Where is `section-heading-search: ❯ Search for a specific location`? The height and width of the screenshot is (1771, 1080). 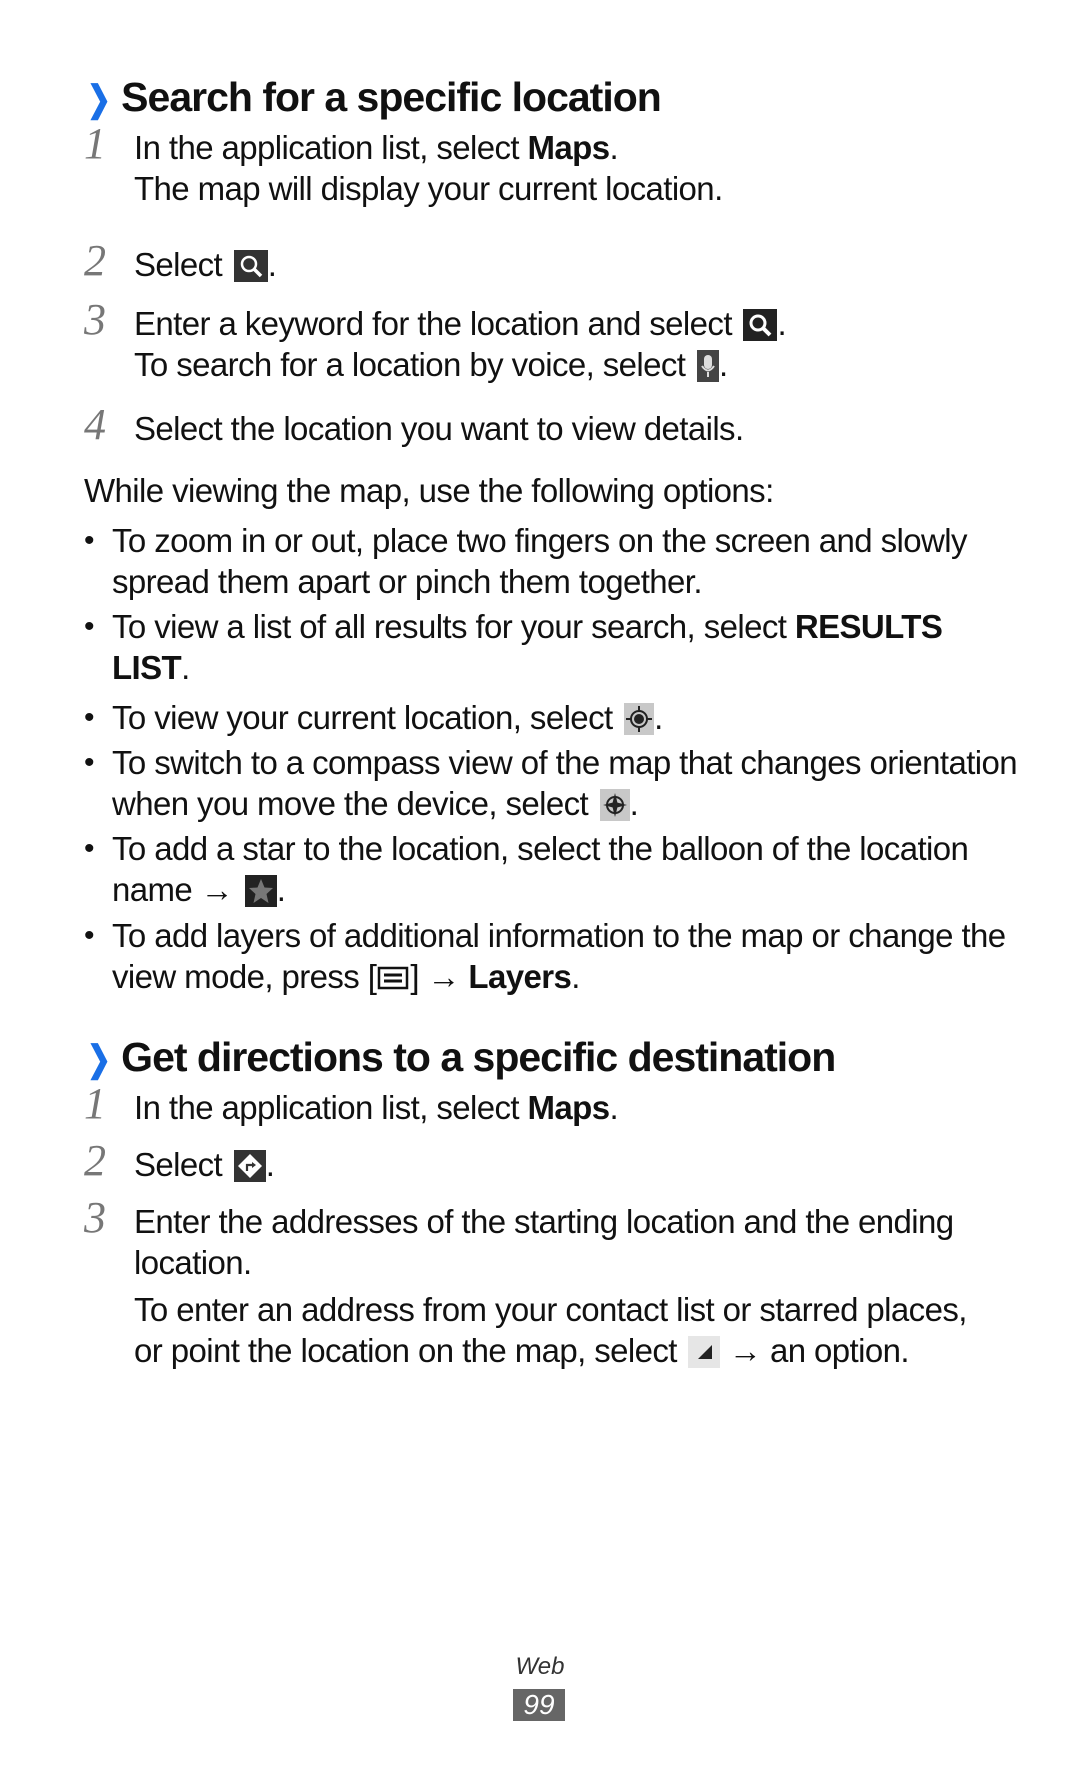 section-heading-search: ❯ Search for a specific location is located at coordinates (373, 97).